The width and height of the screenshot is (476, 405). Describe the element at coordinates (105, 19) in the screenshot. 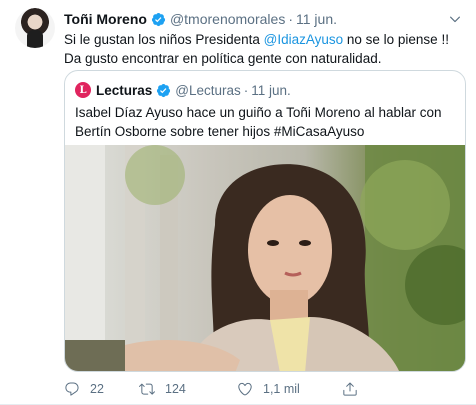

I see `author-name: Toñi Moreno` at that location.